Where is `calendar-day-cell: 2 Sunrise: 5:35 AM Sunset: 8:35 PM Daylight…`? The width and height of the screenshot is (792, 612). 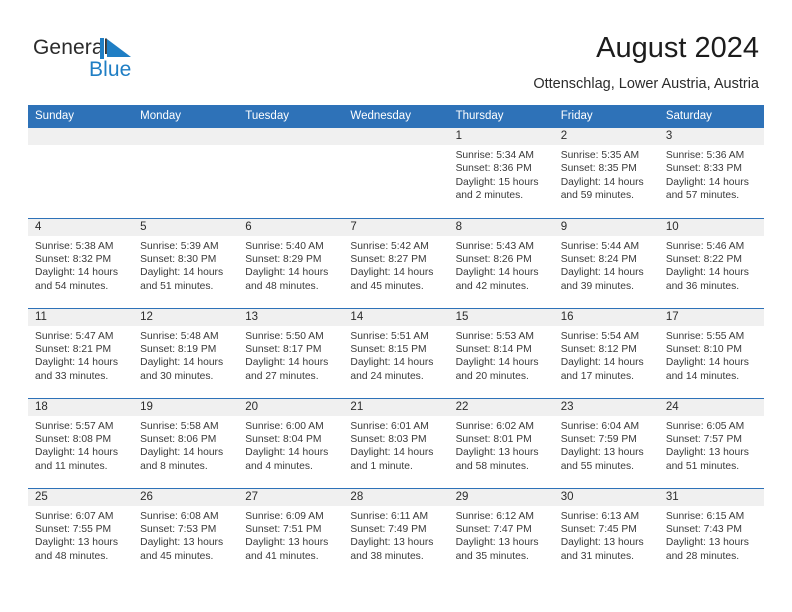
calendar-day-cell: 2 Sunrise: 5:35 AM Sunset: 8:35 PM Daylight… is located at coordinates (606, 173).